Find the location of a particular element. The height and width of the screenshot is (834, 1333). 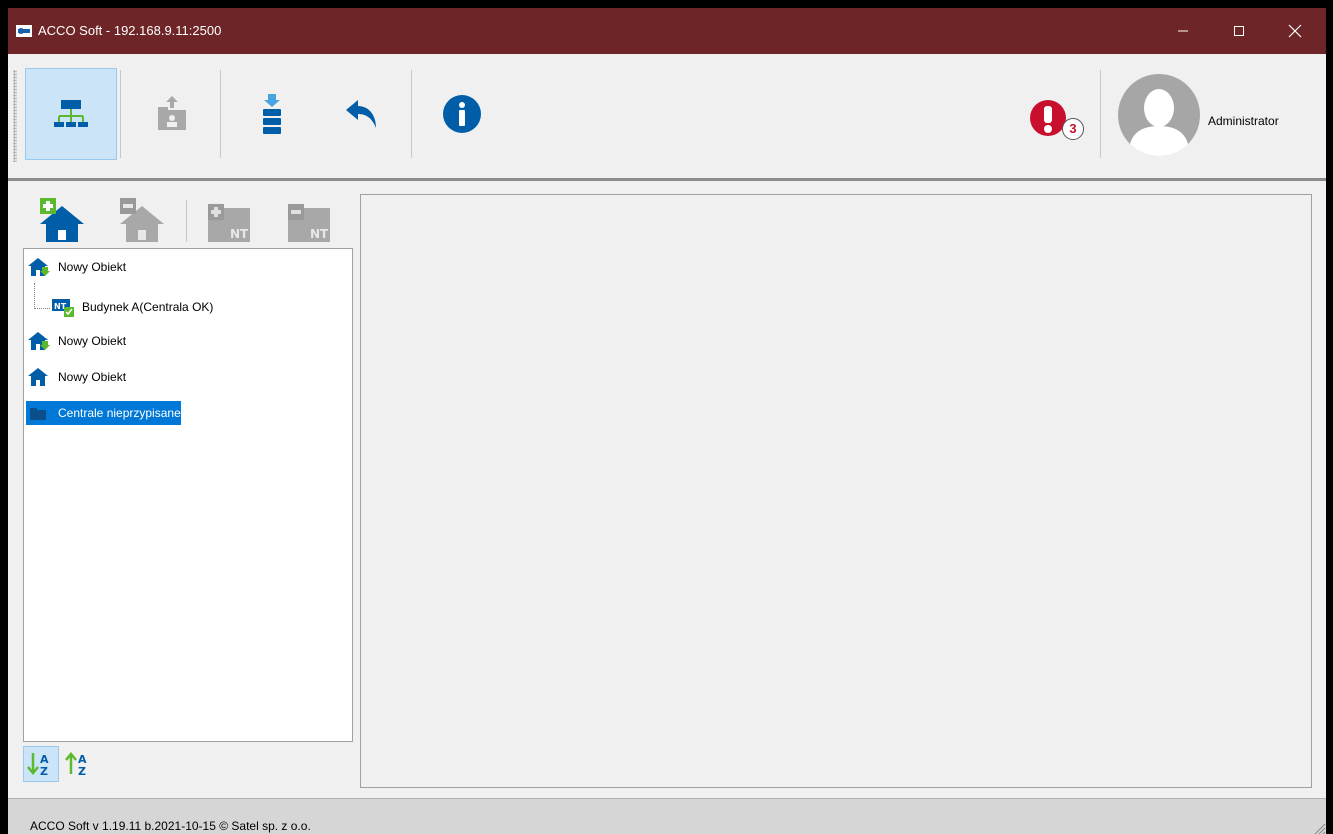

info-button is located at coordinates (462, 114).